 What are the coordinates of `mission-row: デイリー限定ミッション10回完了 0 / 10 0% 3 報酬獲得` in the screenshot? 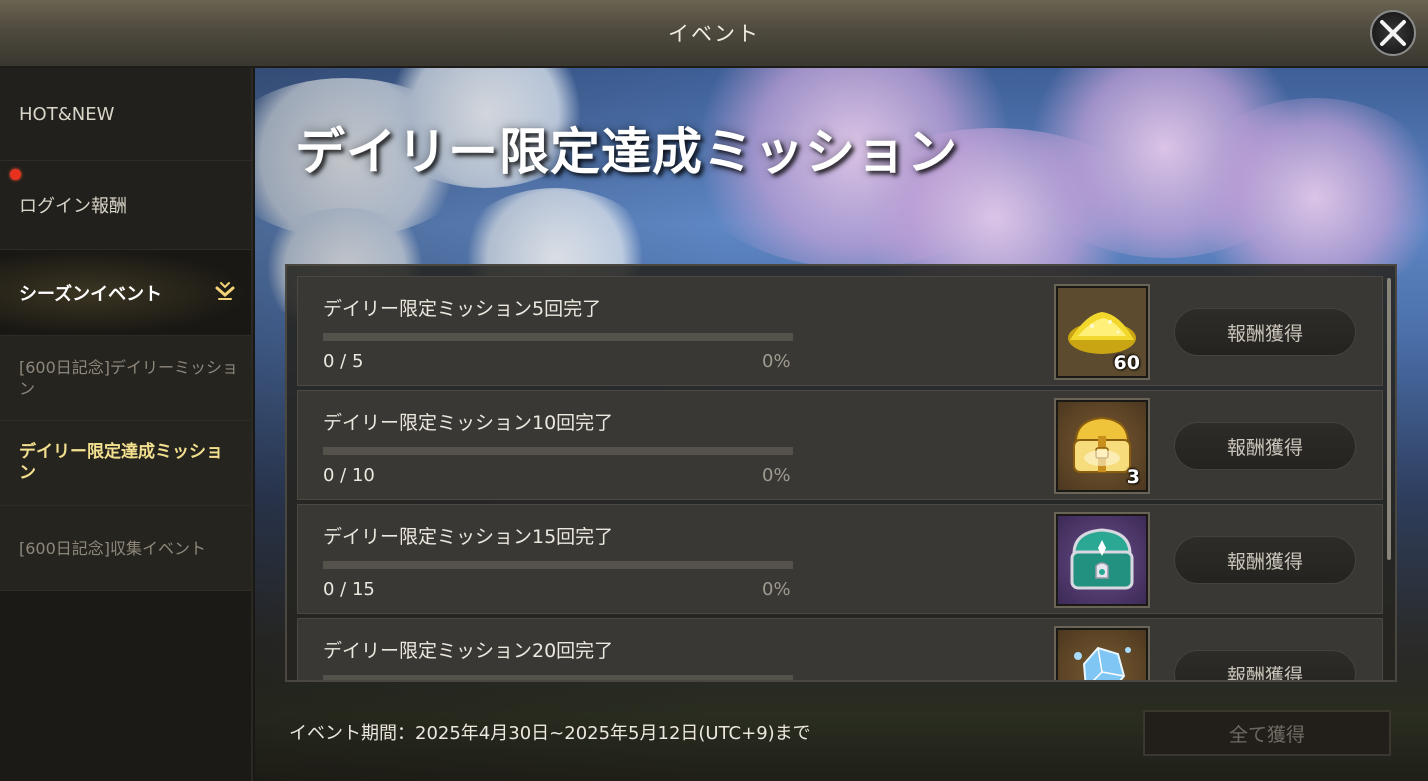 It's located at (840, 445).